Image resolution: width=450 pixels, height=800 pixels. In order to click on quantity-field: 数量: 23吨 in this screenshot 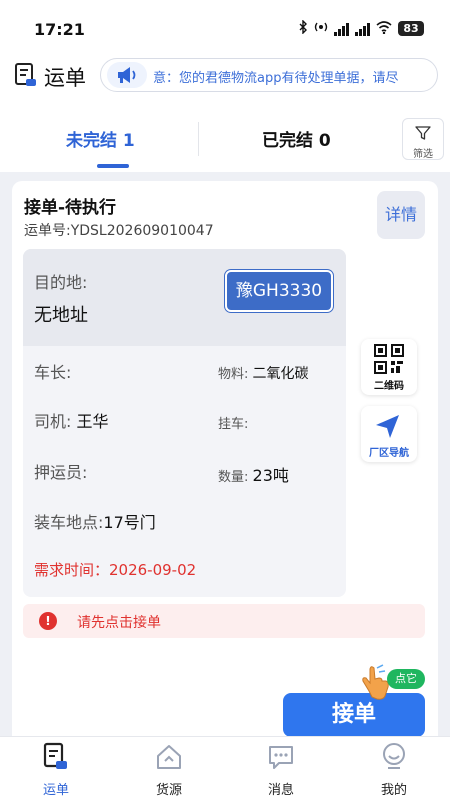, I will do `click(253, 474)`.